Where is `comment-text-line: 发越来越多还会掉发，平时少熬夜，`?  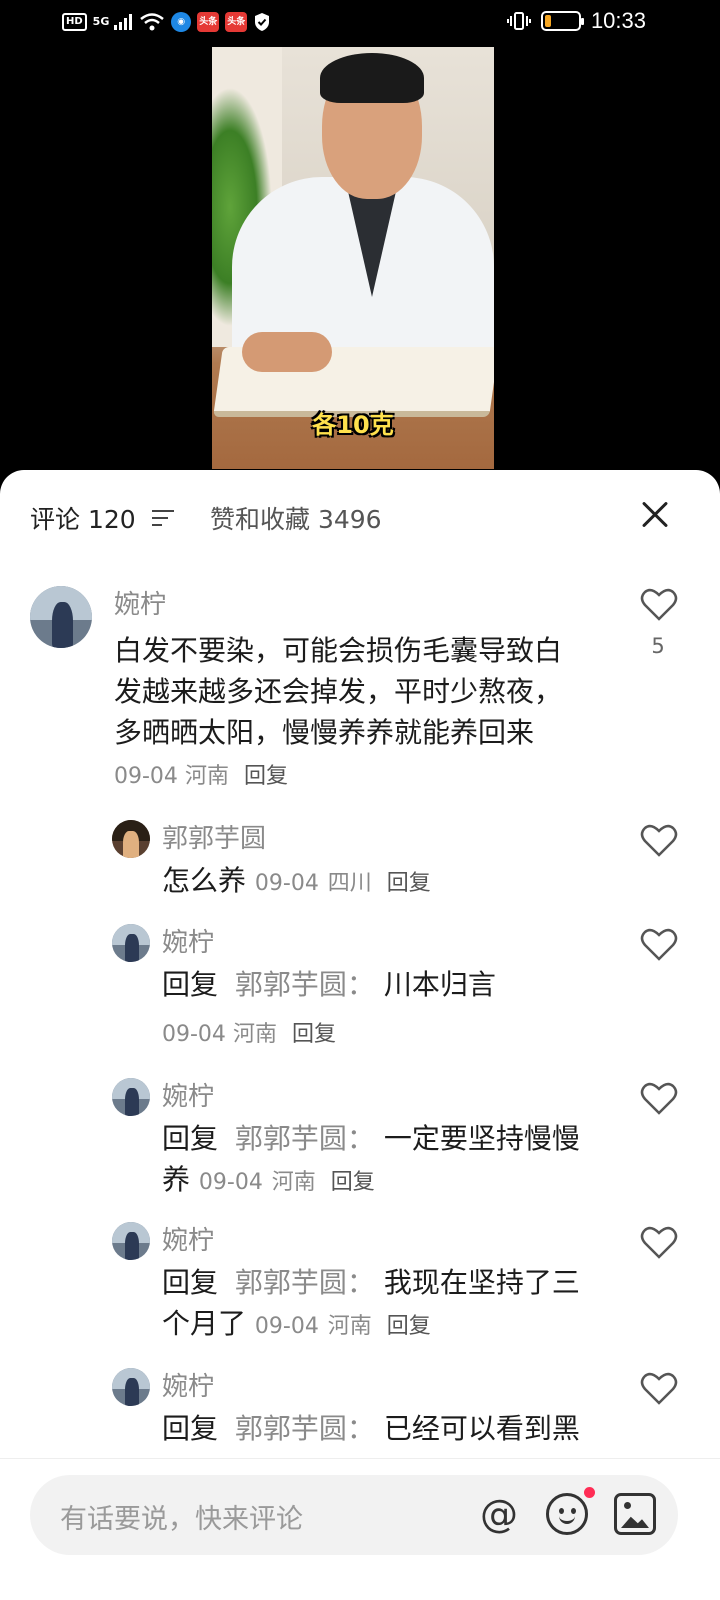
comment-text-line: 发越来越多还会掉发，平时少熬夜， is located at coordinates (338, 691).